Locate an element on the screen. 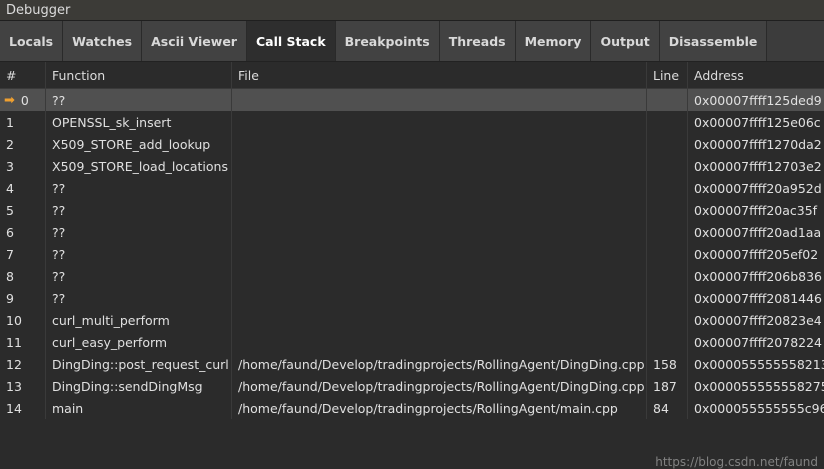  frame-number-cell: 9 is located at coordinates (10, 298).